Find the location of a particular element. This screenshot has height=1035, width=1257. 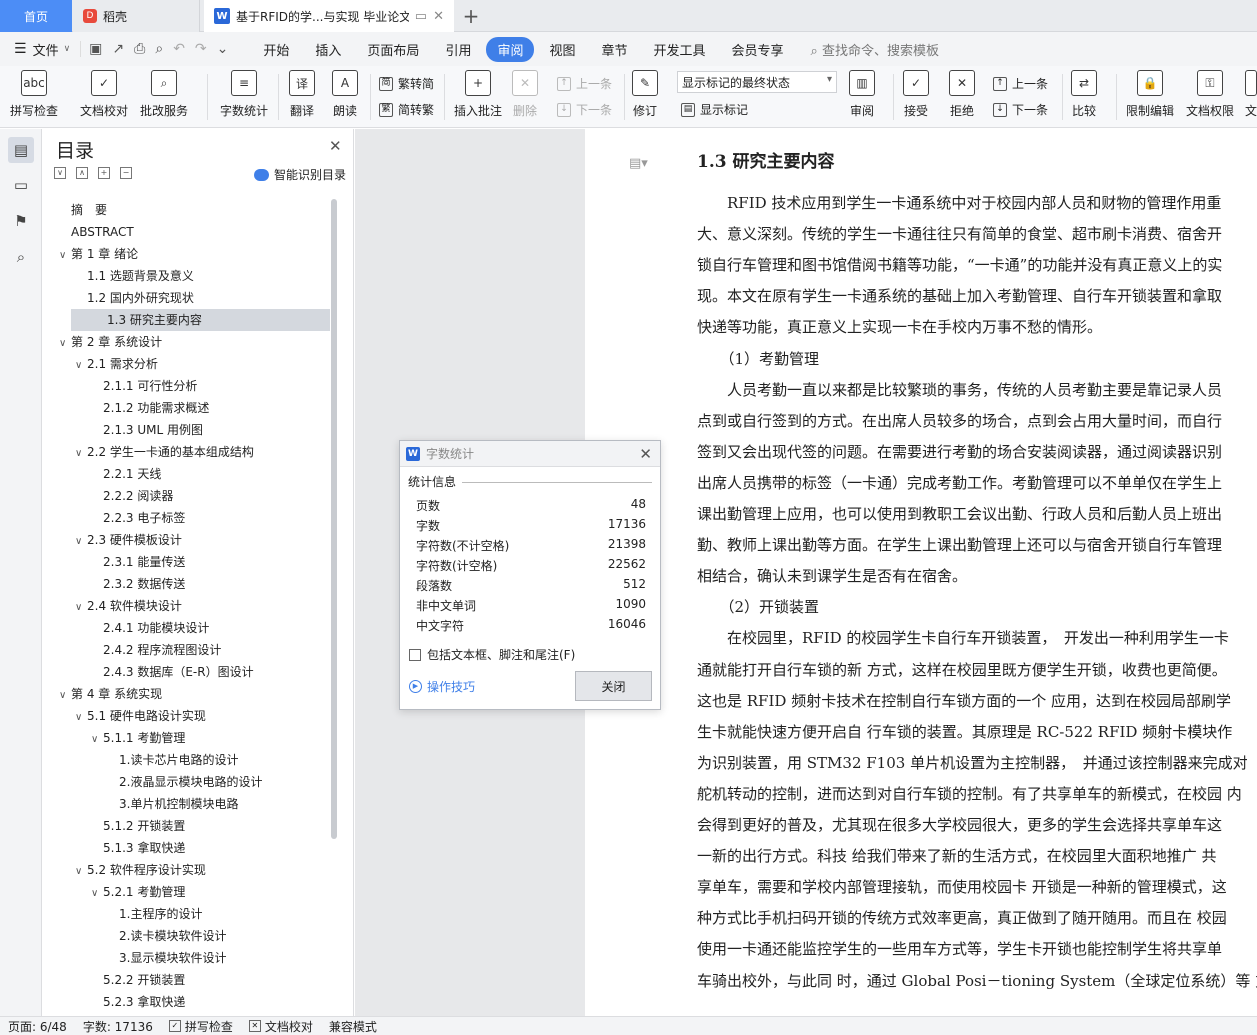

toc-item: 2.读卡模块软件设计 is located at coordinates (166, 936).